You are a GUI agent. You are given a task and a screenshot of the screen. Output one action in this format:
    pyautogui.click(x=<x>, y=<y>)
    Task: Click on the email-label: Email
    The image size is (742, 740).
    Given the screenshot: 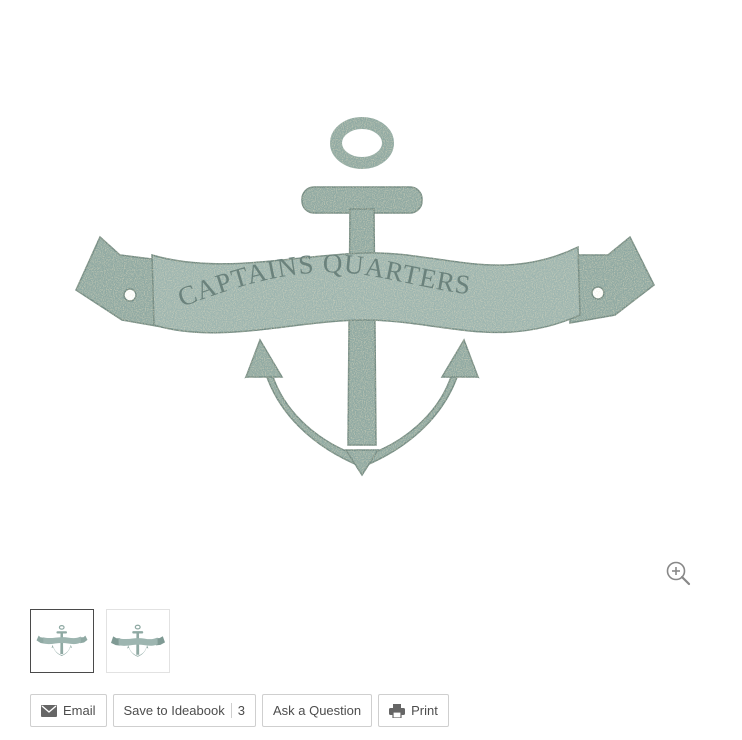 What is the action you would take?
    pyautogui.click(x=79, y=710)
    